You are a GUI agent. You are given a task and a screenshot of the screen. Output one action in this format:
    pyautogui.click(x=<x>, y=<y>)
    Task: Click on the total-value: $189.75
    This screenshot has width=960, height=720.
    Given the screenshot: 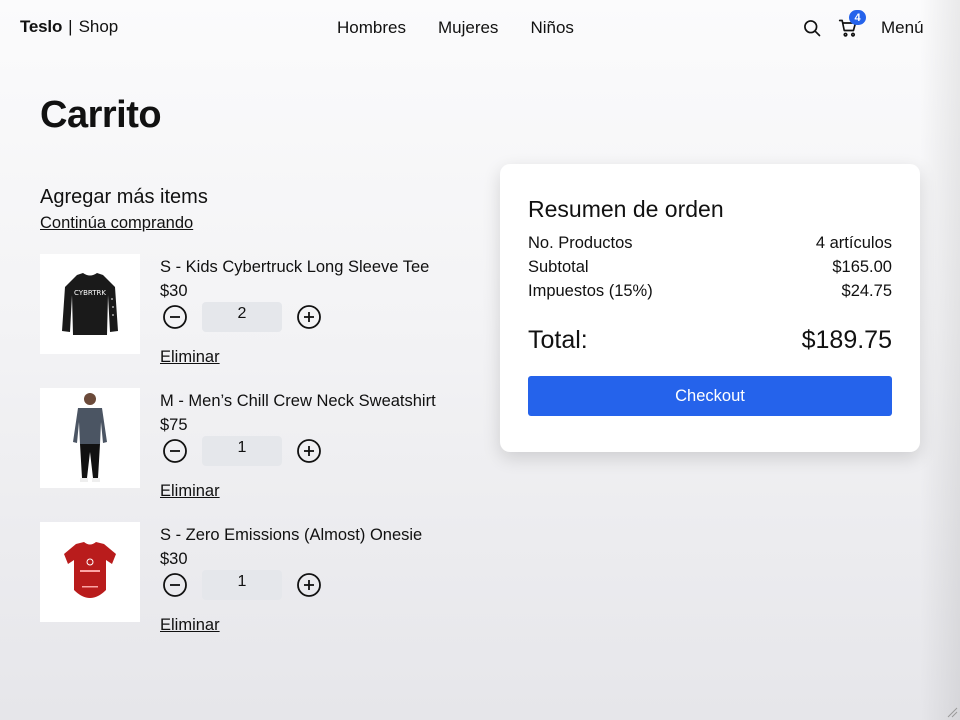 What is the action you would take?
    pyautogui.click(x=846, y=340)
    